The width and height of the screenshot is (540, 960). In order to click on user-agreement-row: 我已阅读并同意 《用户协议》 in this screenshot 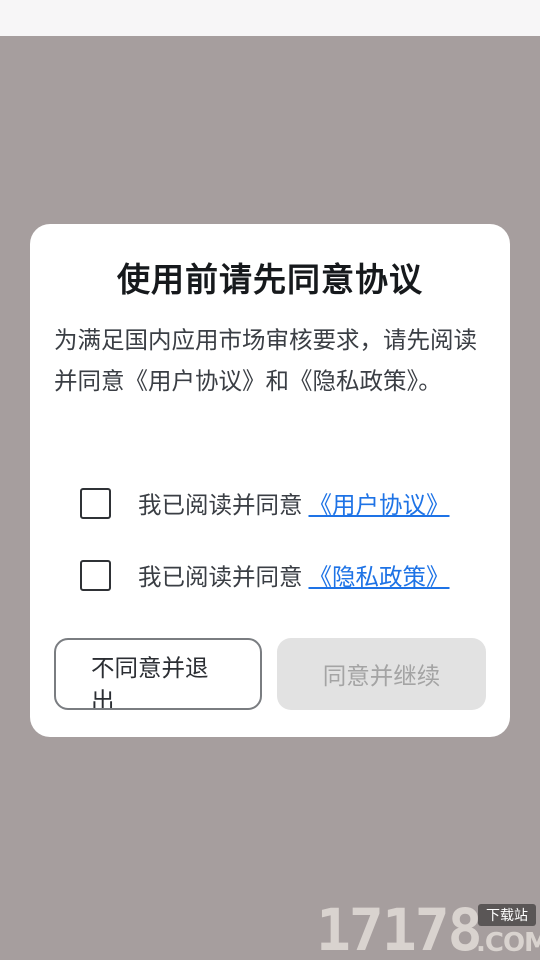, I will do `click(285, 503)`.